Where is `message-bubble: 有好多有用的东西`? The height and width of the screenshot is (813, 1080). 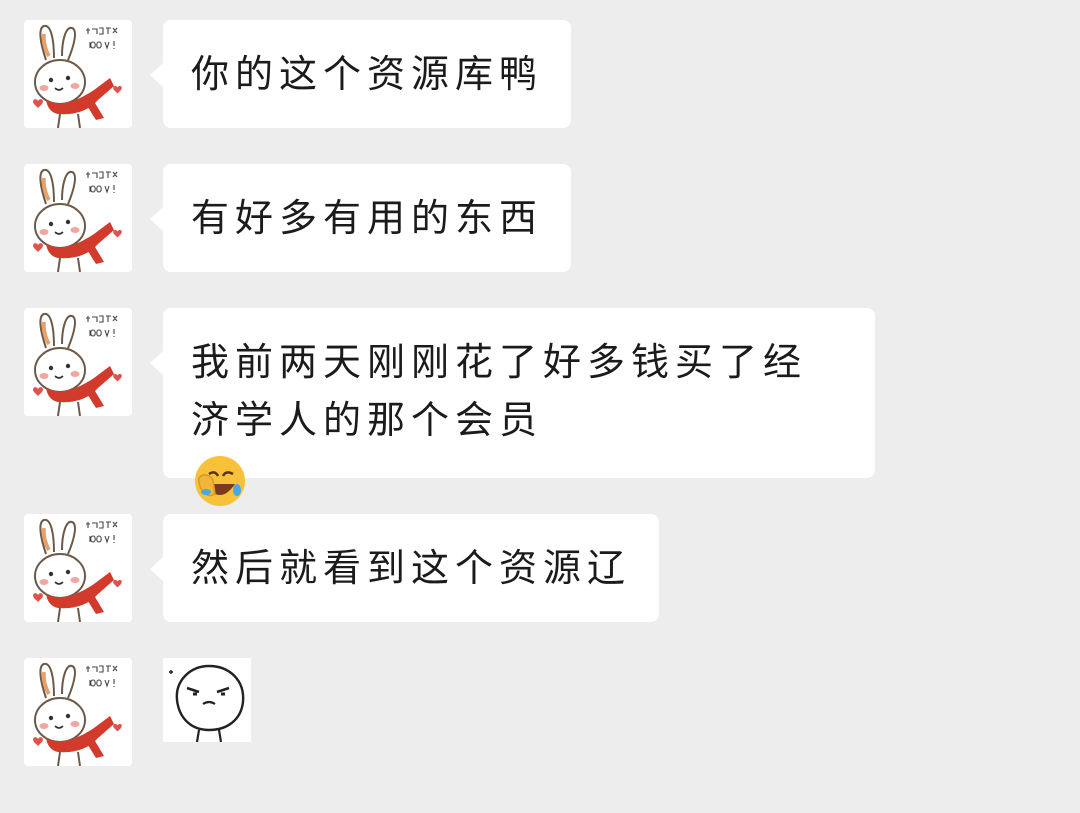 message-bubble: 有好多有用的东西 is located at coordinates (360, 218).